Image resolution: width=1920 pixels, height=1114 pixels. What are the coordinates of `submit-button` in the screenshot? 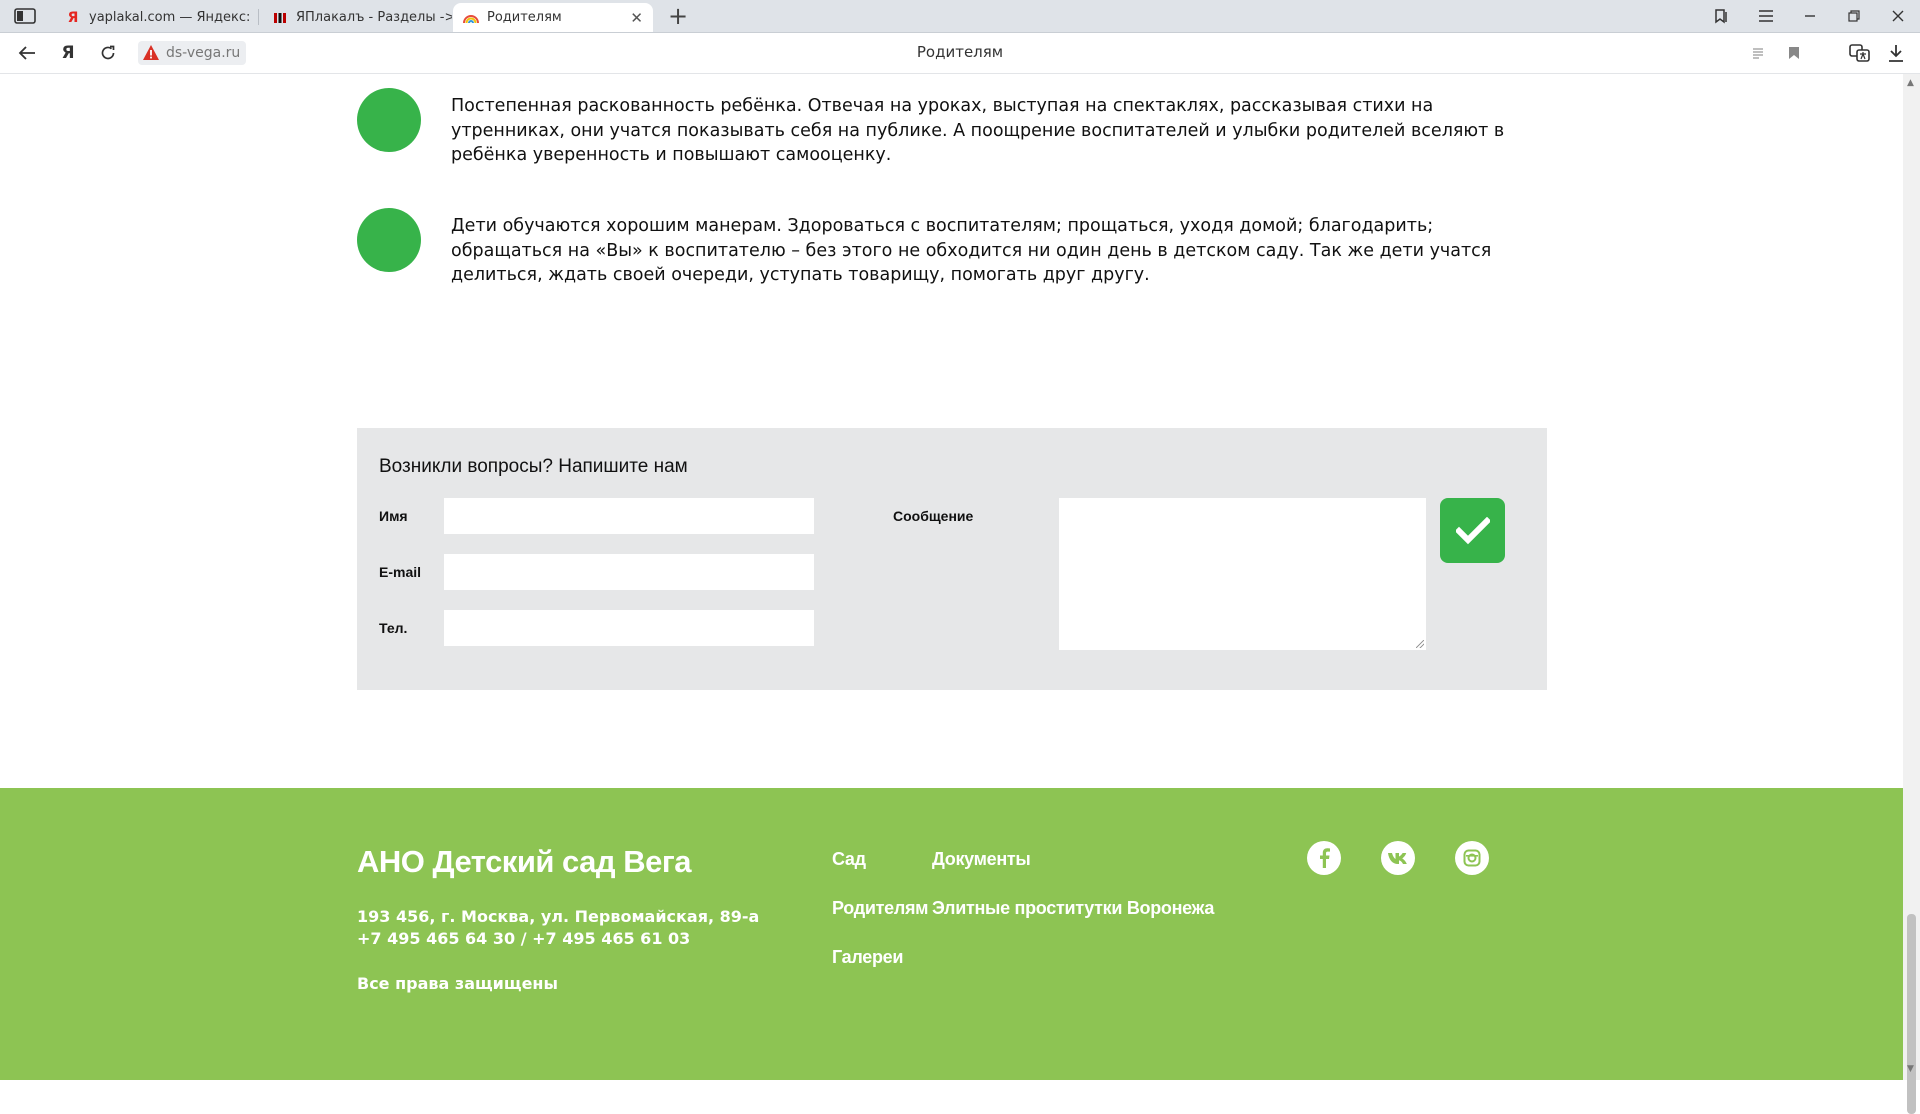 It's located at (1472, 530).